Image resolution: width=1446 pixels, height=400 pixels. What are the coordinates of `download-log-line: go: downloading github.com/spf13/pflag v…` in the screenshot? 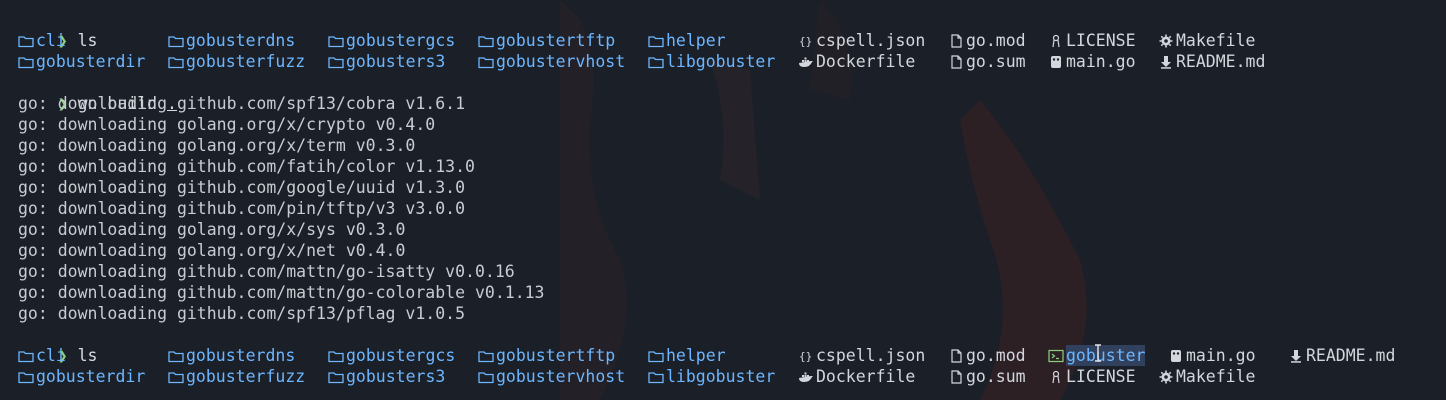 It's located at (242, 313).